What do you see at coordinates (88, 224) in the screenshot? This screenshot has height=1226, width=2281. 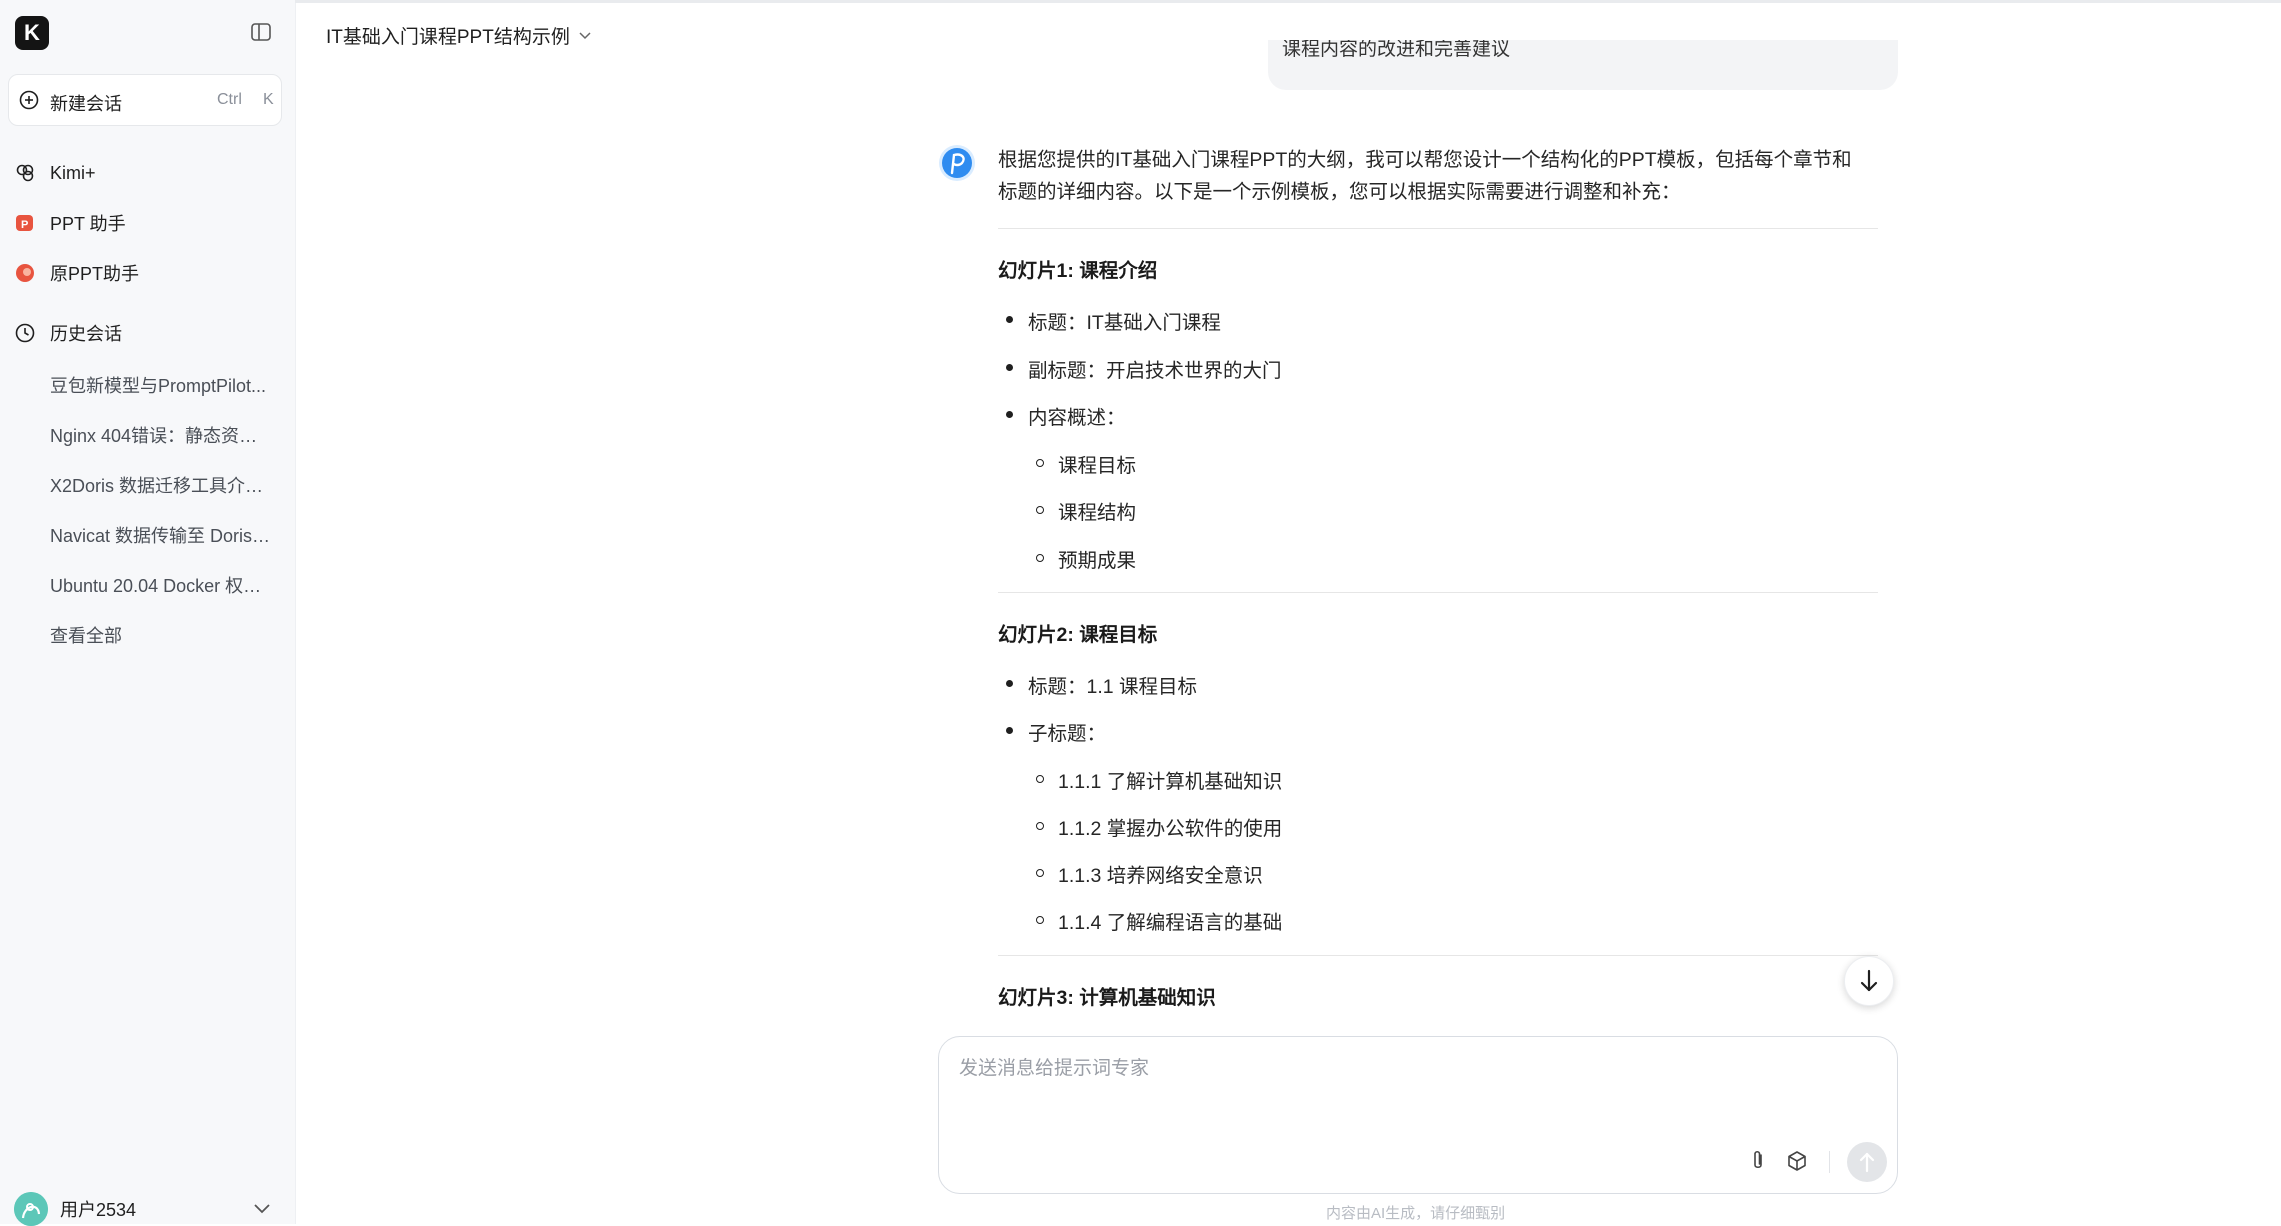 I see `sidebar-item-label: PPT 助手` at bounding box center [88, 224].